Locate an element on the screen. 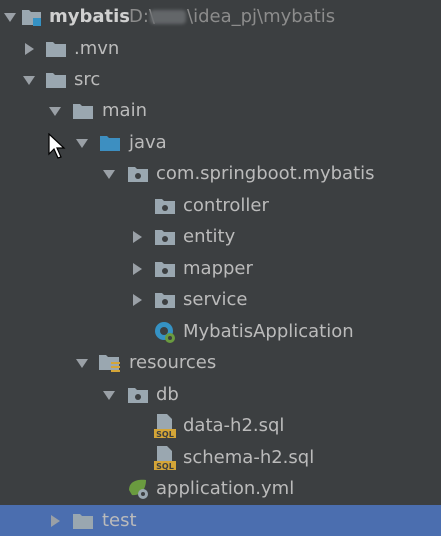 This screenshot has width=441, height=536. tree-row-resources: resources is located at coordinates (220, 362).